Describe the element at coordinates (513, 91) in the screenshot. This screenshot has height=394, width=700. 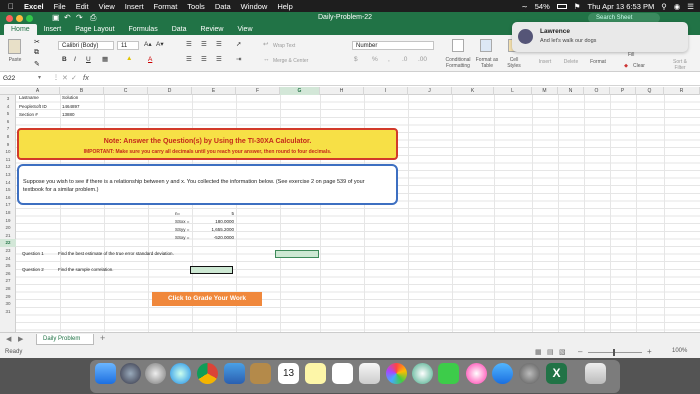
I see `column-header-l: L` at that location.